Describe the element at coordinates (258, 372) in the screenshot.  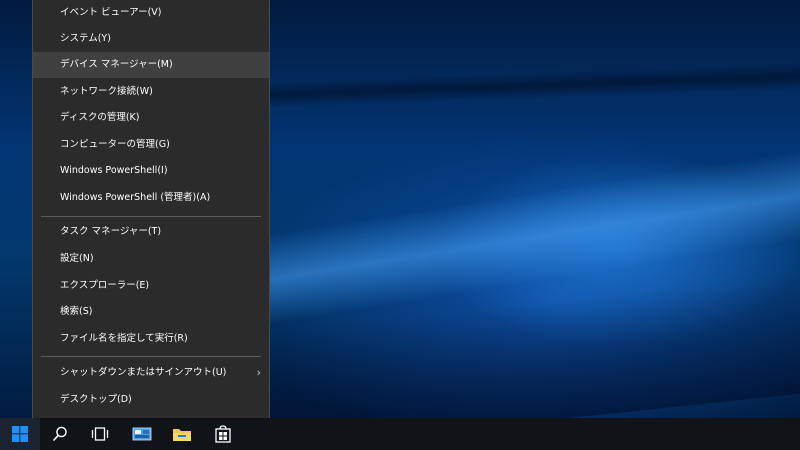
I see `chevron-right-icon: ›` at that location.